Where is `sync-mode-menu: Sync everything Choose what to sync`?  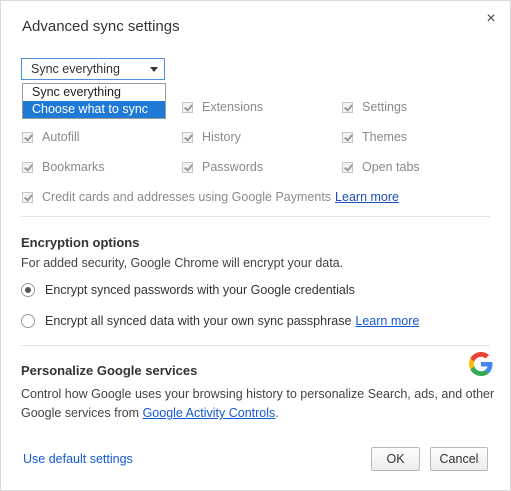 sync-mode-menu: Sync everything Choose what to sync is located at coordinates (94, 101).